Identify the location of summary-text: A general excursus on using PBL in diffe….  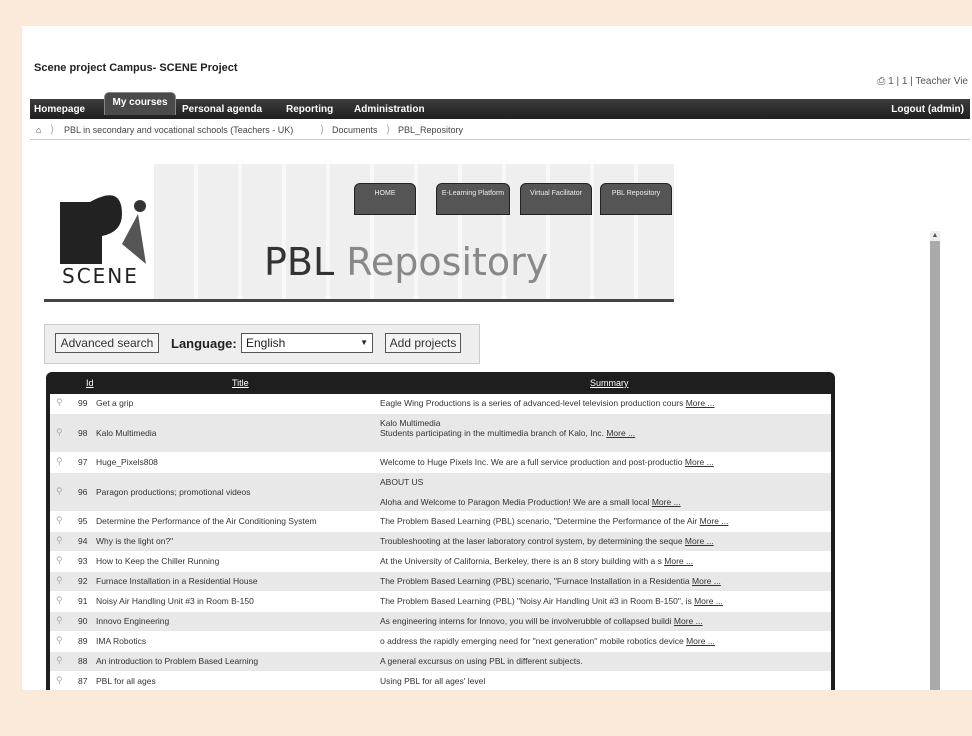
(481, 661).